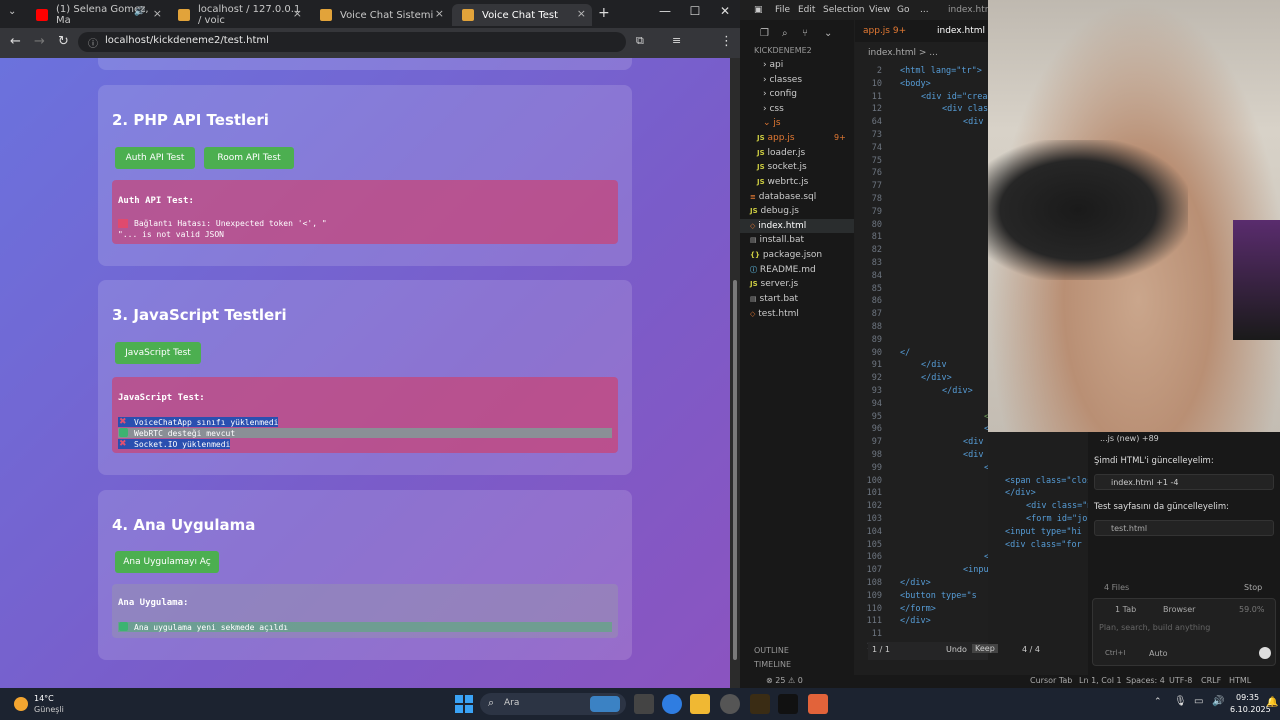  Describe the element at coordinates (726, 41) in the screenshot. I see `menu-icon: ⋮` at that location.